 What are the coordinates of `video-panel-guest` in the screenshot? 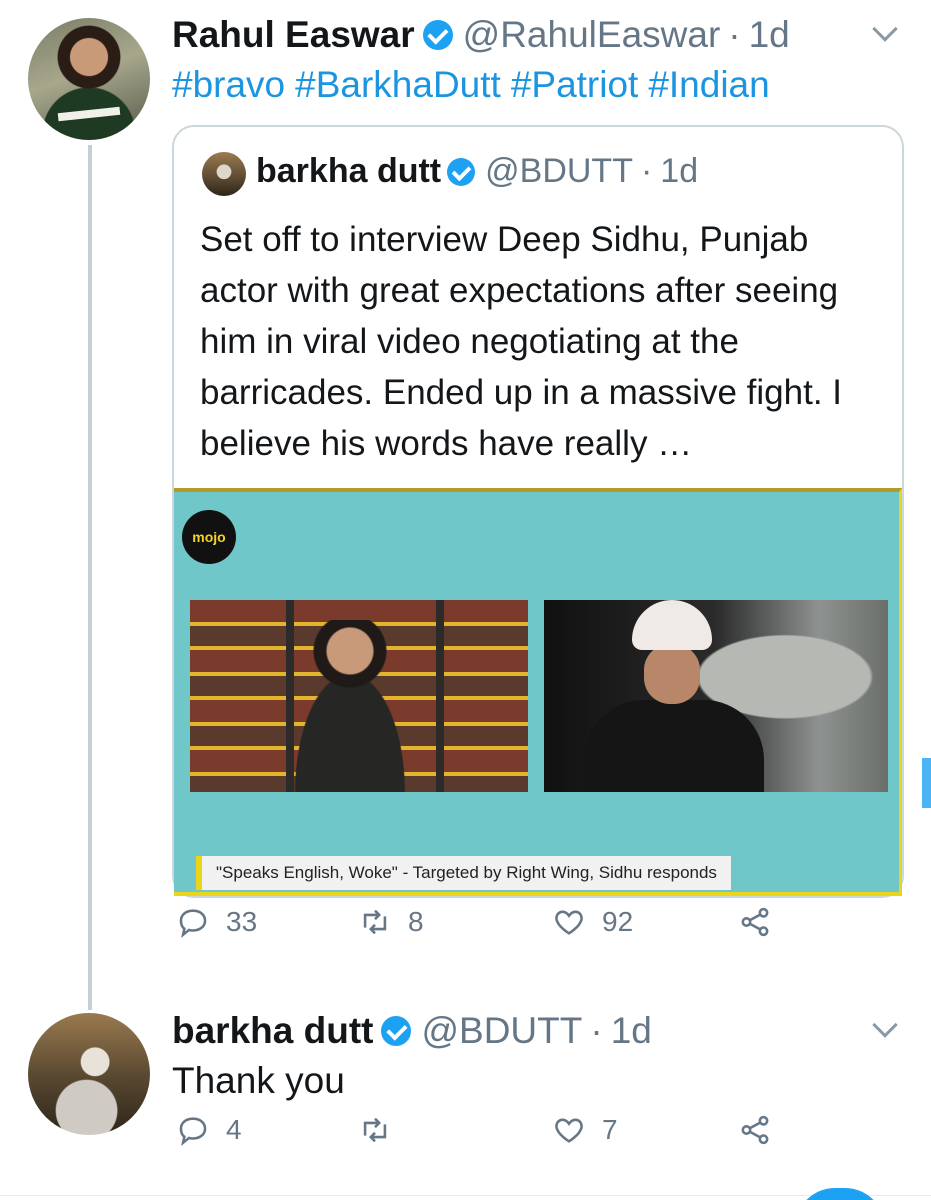 It's located at (716, 696).